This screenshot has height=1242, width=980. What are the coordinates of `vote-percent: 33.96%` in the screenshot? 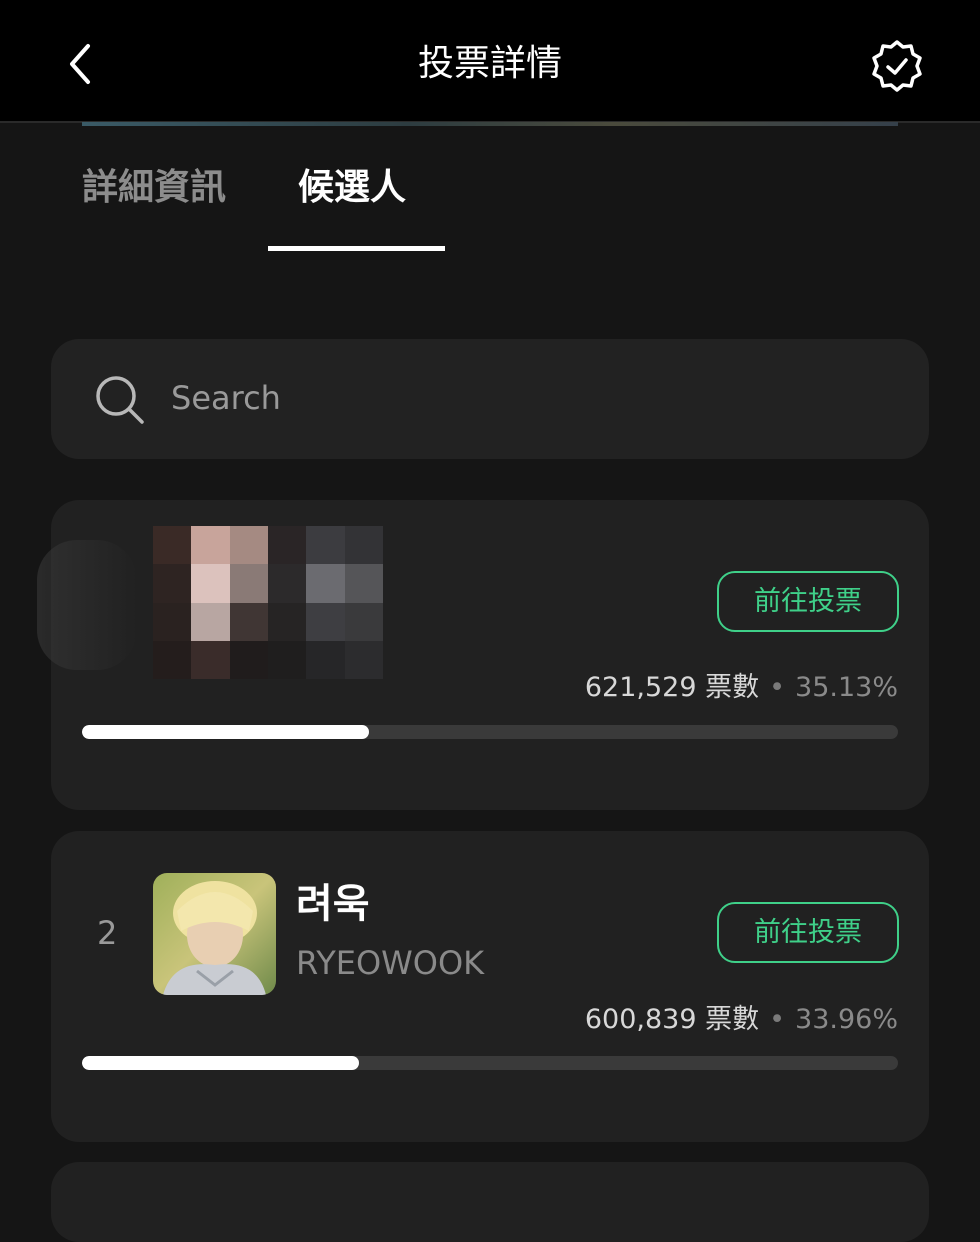 It's located at (846, 1019).